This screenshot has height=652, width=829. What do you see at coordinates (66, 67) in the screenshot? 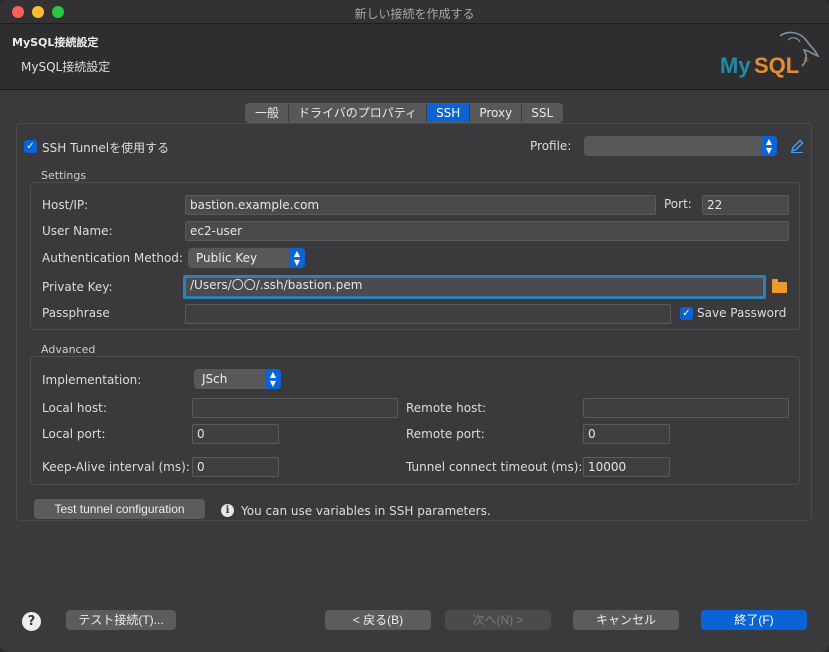
I see `header-subtitle: MySQL接続設定` at bounding box center [66, 67].